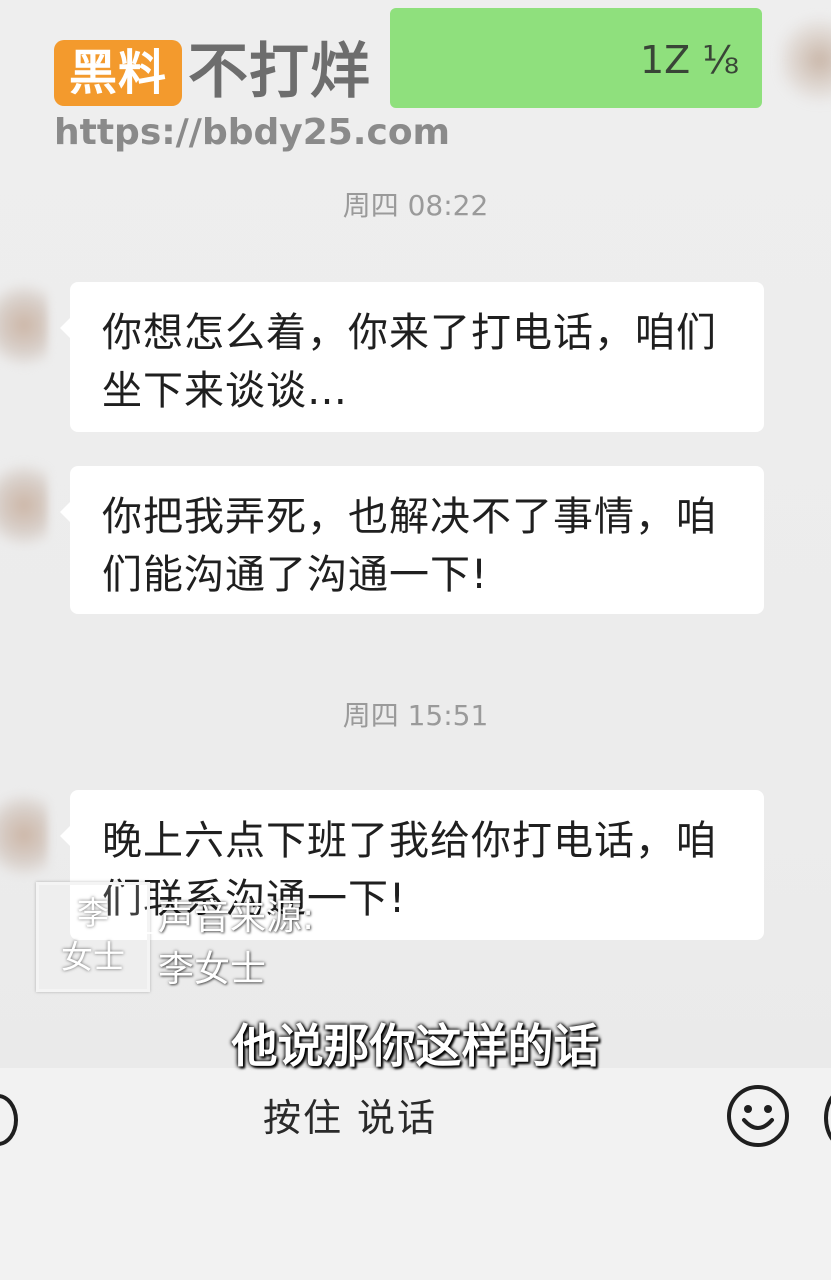  I want to click on source-name: 李女士, so click(212, 969).